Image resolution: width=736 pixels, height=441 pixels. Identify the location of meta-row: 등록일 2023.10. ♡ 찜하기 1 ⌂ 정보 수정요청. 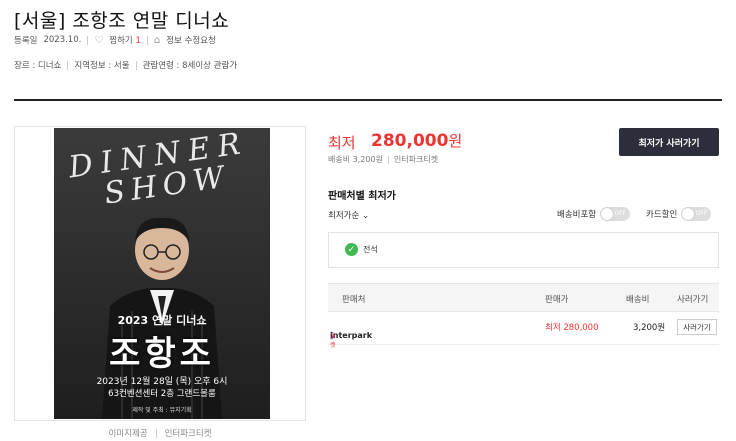
(115, 40).